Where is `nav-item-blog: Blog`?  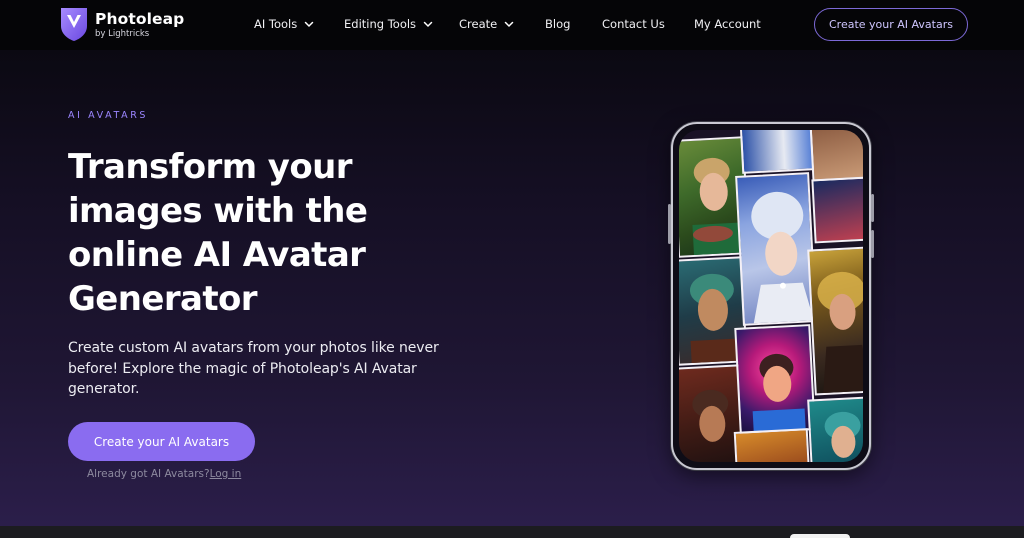
nav-item-blog: Blog is located at coordinates (557, 24).